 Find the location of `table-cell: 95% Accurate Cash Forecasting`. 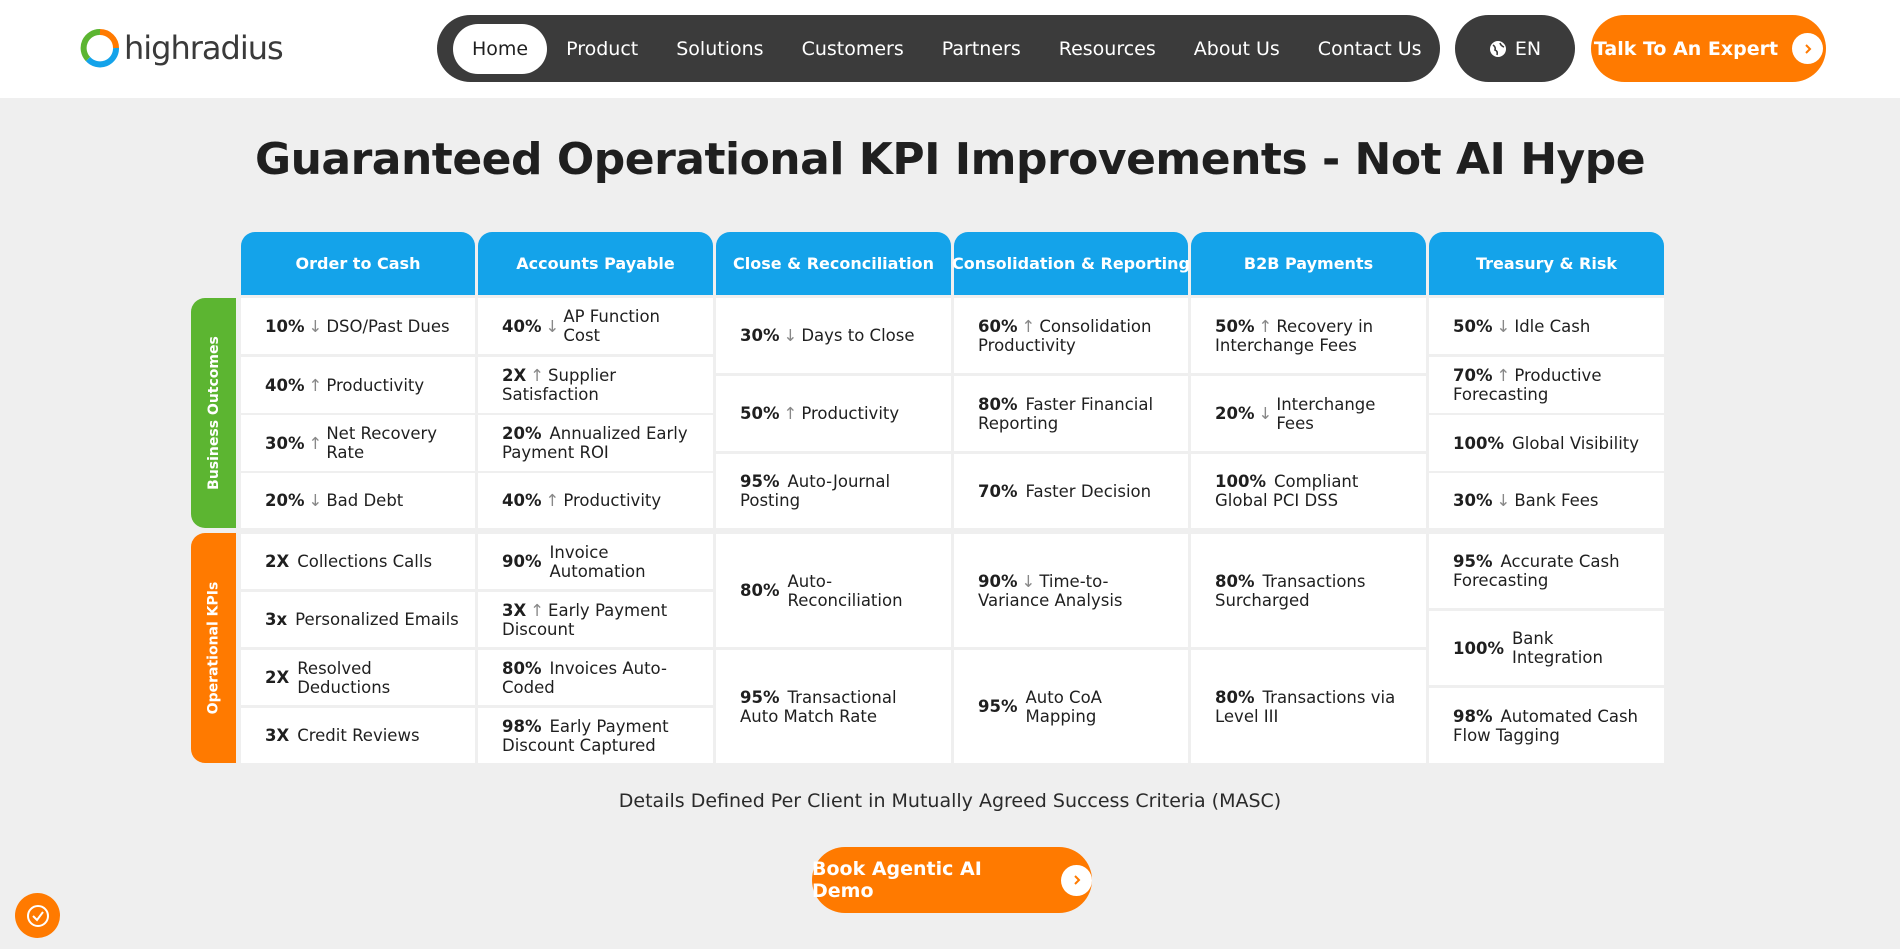

table-cell: 95% Accurate Cash Forecasting is located at coordinates (1546, 571).